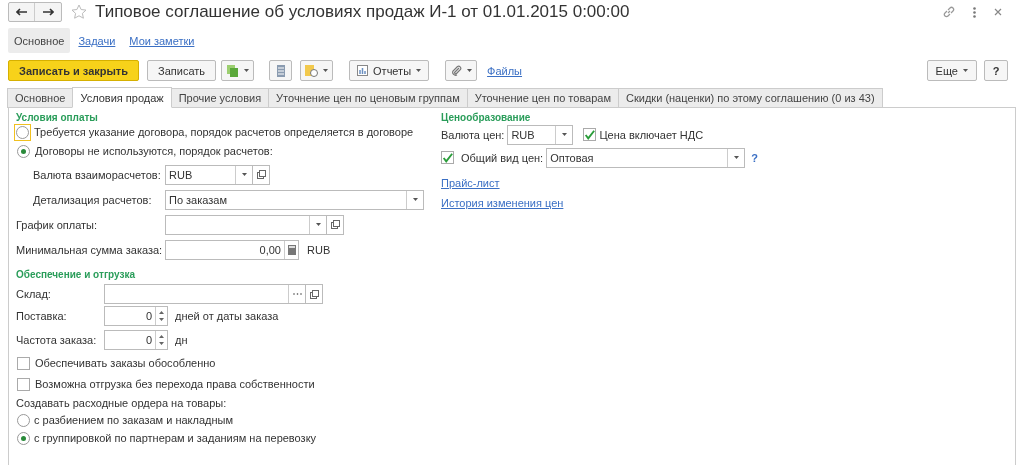 Image resolution: width=1024 pixels, height=465 pixels. Describe the element at coordinates (97, 174) in the screenshot. I see `field-label: Валюта взаиморасчетов:` at that location.